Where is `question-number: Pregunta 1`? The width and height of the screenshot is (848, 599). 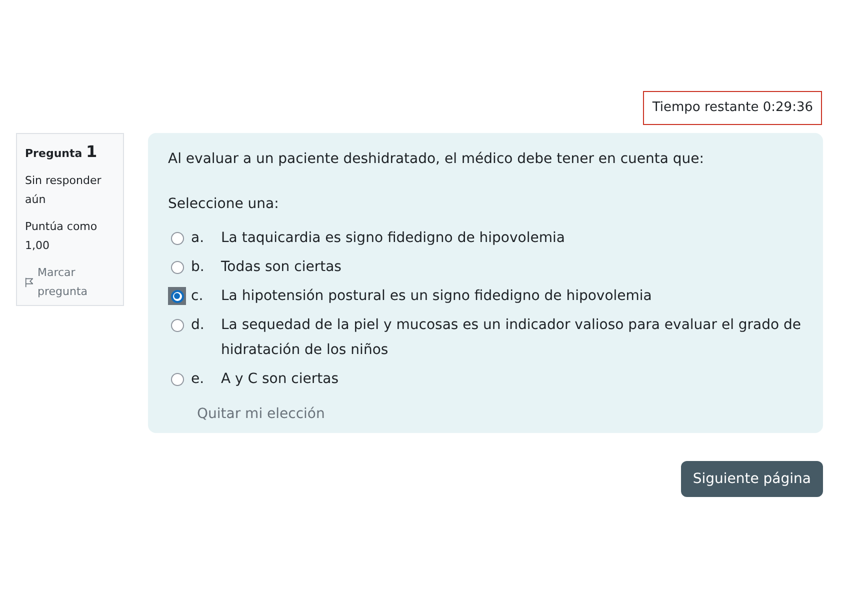
question-number: Pregunta 1 is located at coordinates (61, 152).